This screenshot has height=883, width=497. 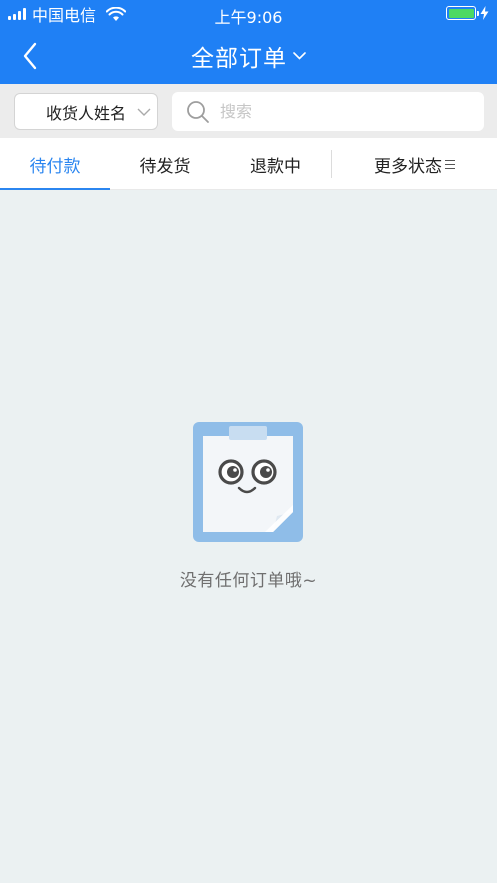 I want to click on order-status-tabs: 待付款 待发货 退款中 更多状态, so click(x=248, y=164).